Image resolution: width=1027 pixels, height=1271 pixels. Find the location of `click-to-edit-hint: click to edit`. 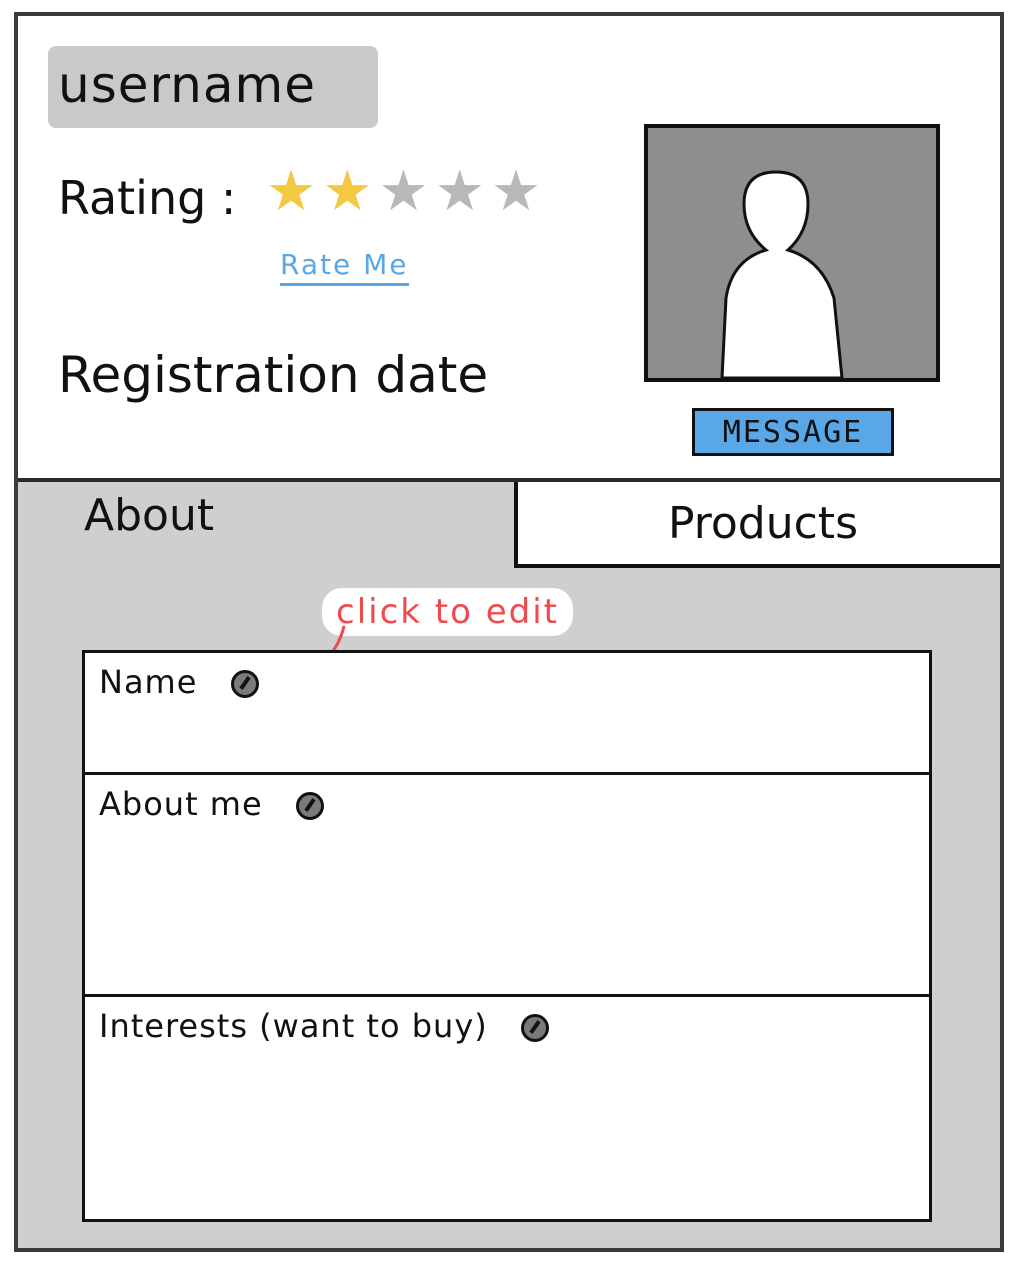

click-to-edit-hint: click to edit is located at coordinates (447, 612).